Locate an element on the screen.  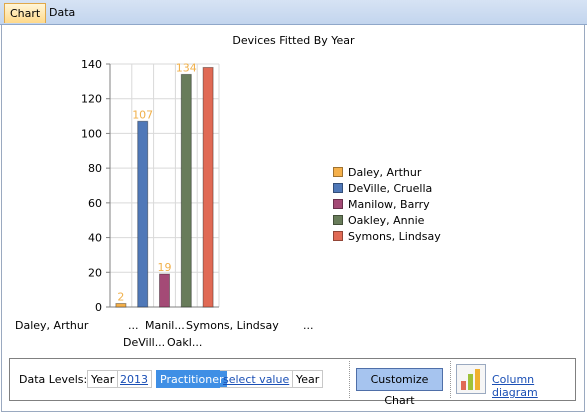
y-tick-label: 40 is located at coordinates (95, 238).